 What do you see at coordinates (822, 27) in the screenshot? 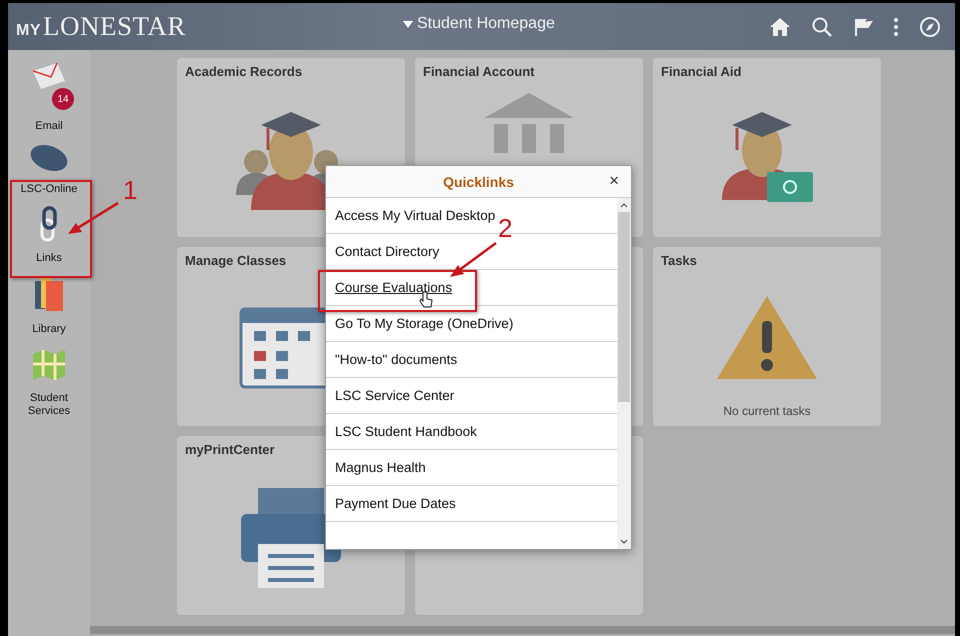
I see `search-icon` at bounding box center [822, 27].